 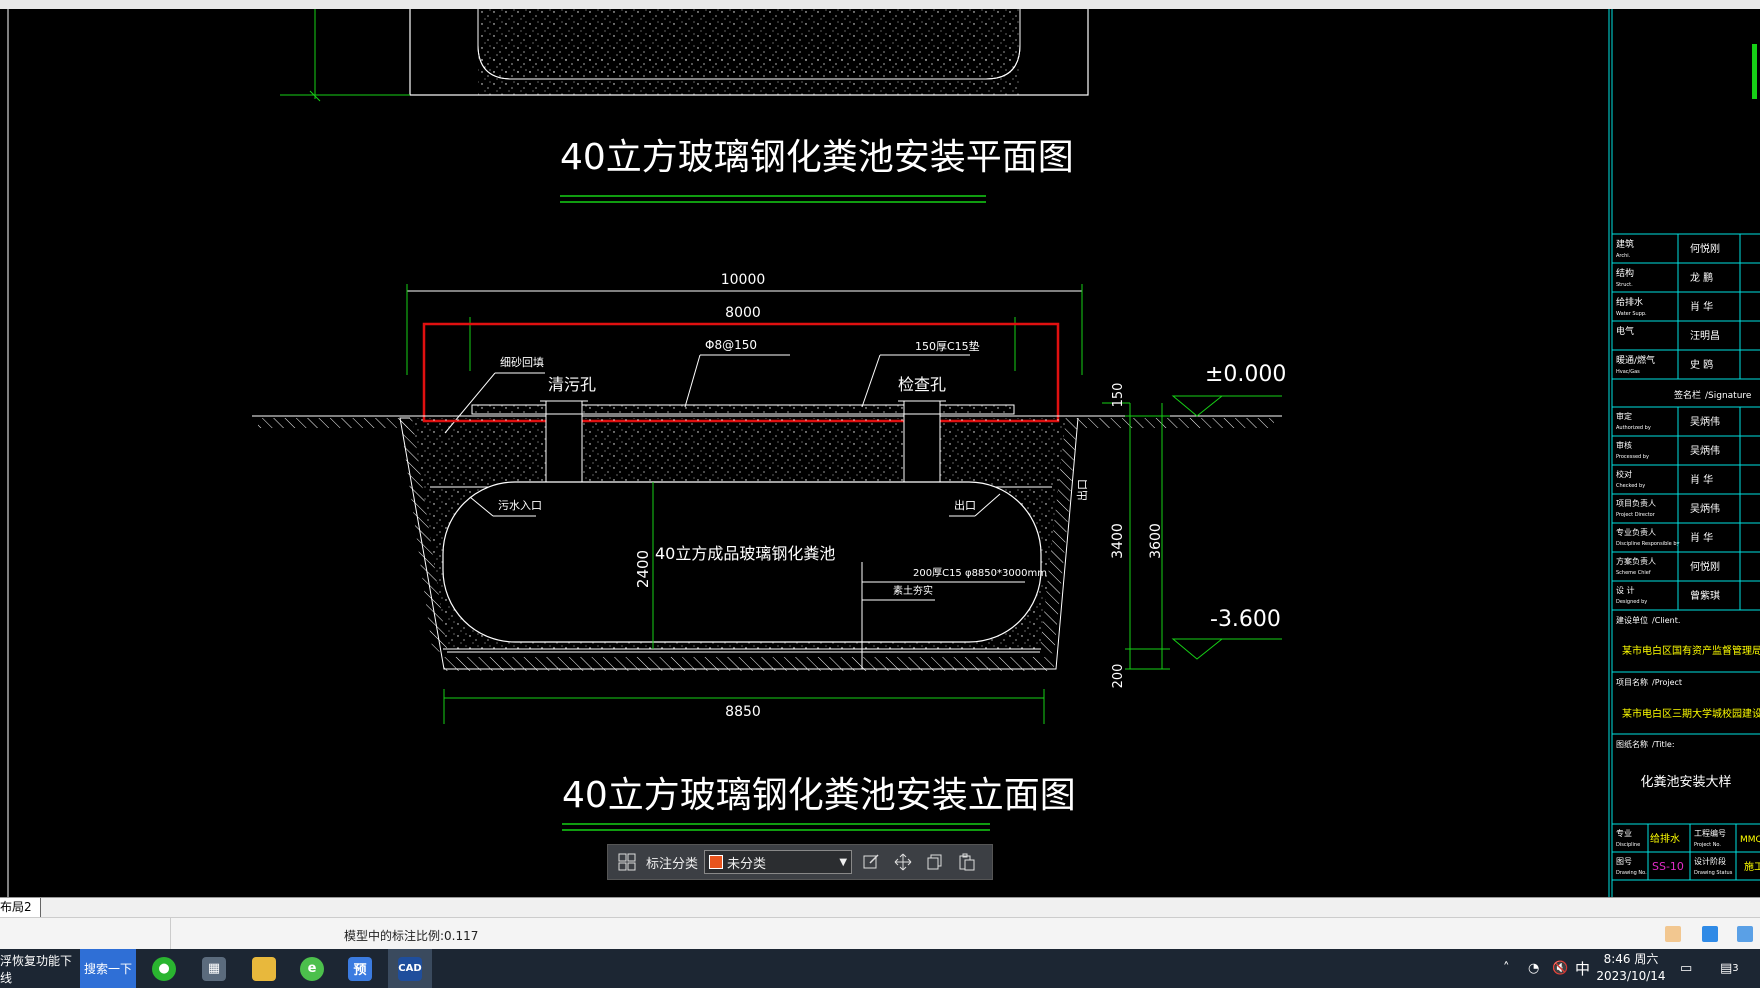 I want to click on tb-signature-header: 签名栏, so click(x=1687, y=395).